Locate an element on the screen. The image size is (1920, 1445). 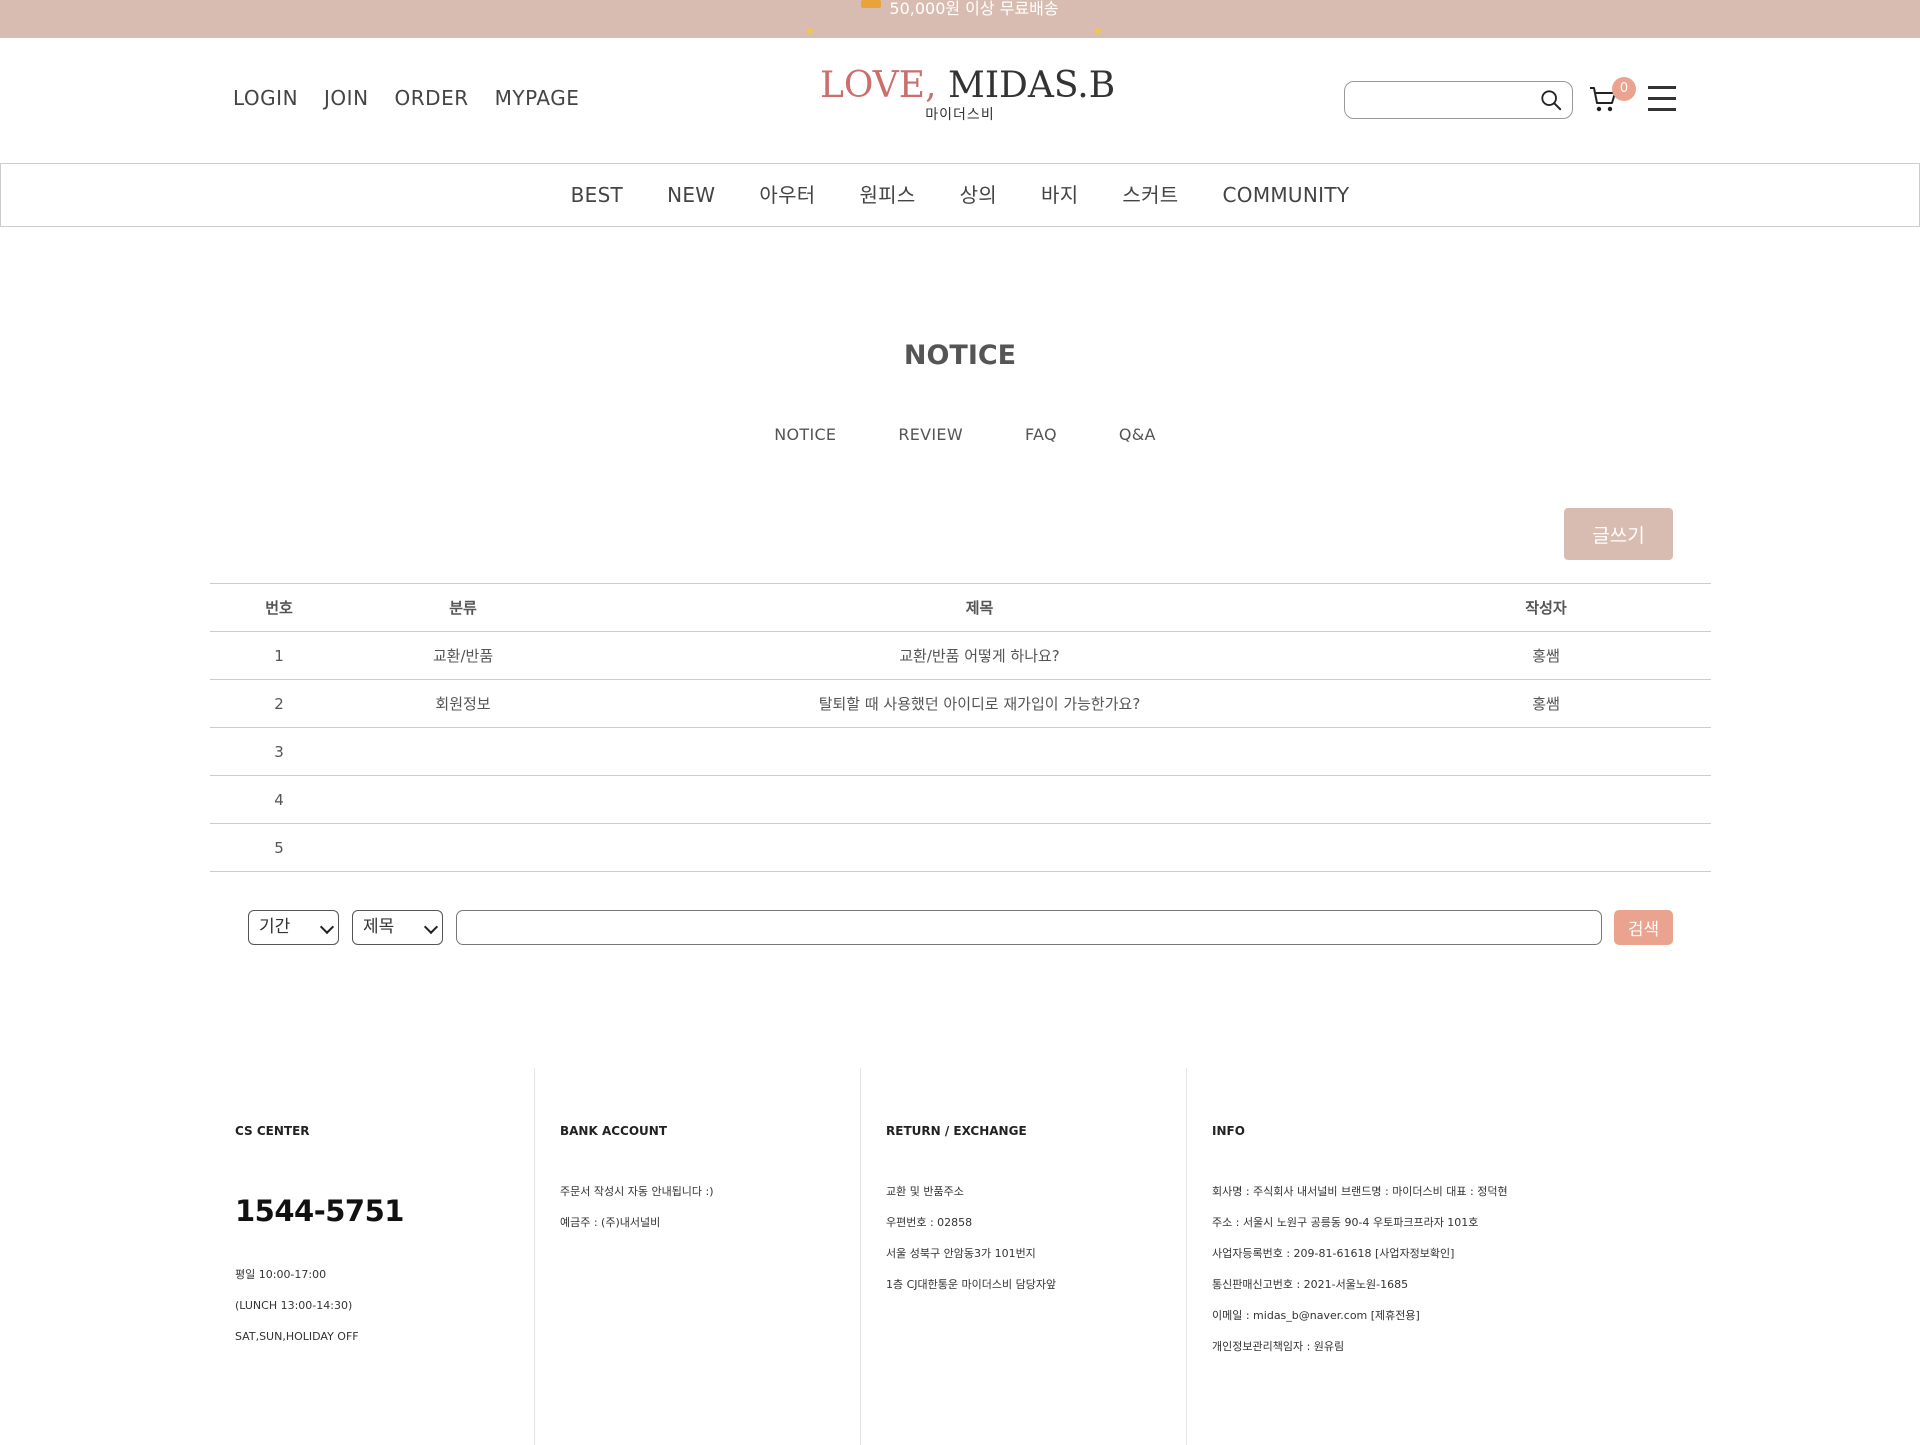
header-account-links: LOGIN JOIN ORDER MYPAGE is located at coordinates (406, 98).